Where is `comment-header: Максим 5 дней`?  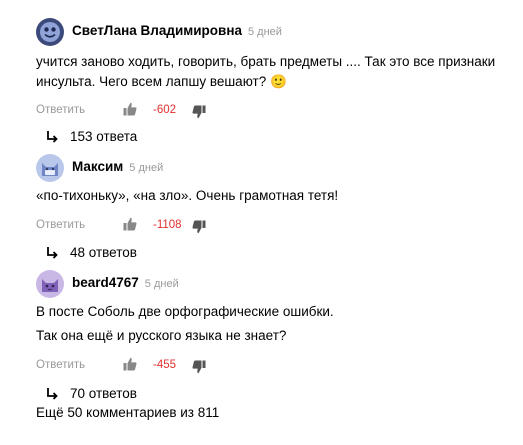
comment-header: Максим 5 дней is located at coordinates (276, 169).